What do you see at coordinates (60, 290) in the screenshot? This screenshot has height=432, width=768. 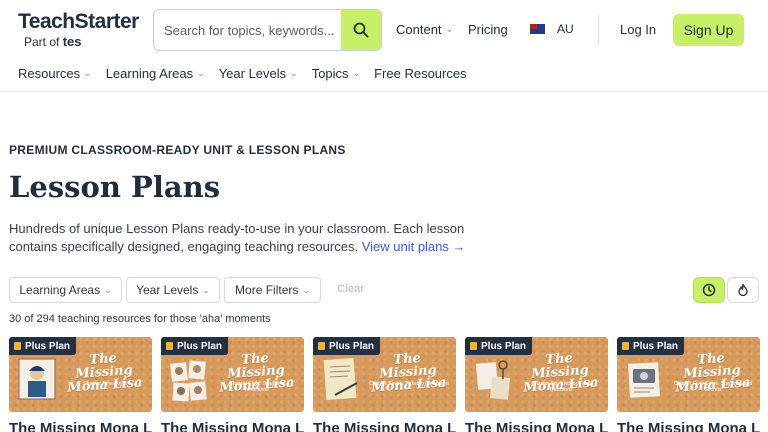 I see `filter-learning-areas-label: Learning Areas` at bounding box center [60, 290].